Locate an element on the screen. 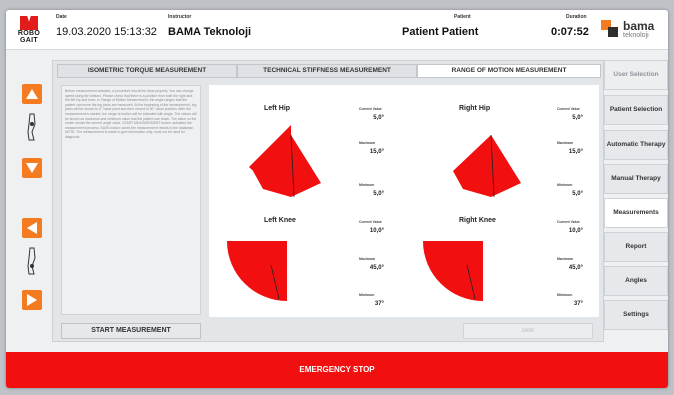  left-hip-sector is located at coordinates (287, 166).